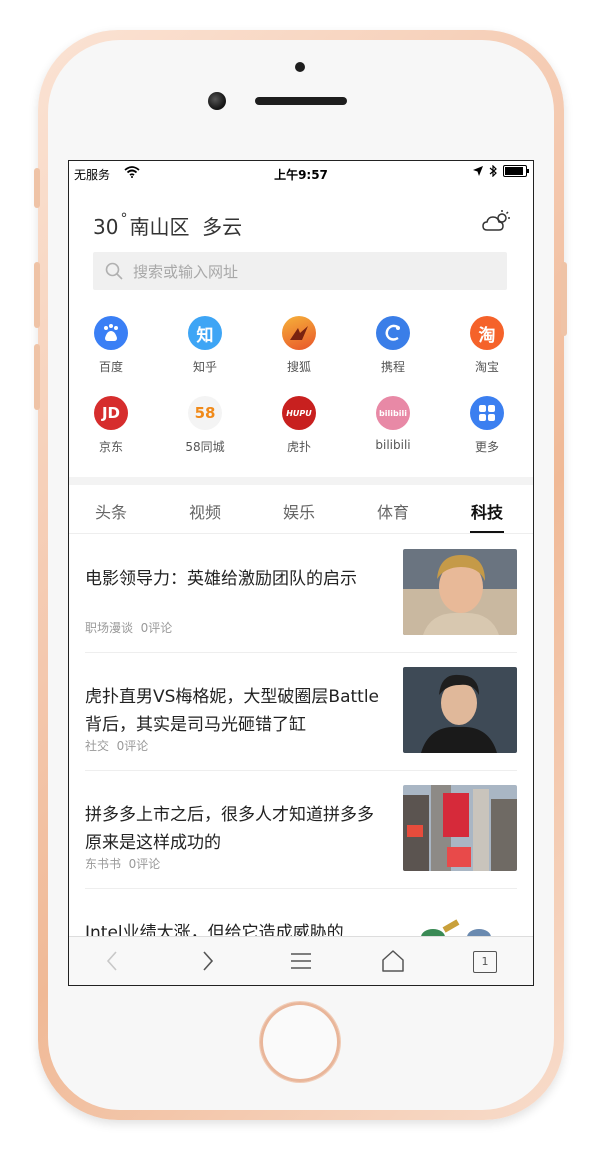  I want to click on tab-video: 视频, so click(205, 511).